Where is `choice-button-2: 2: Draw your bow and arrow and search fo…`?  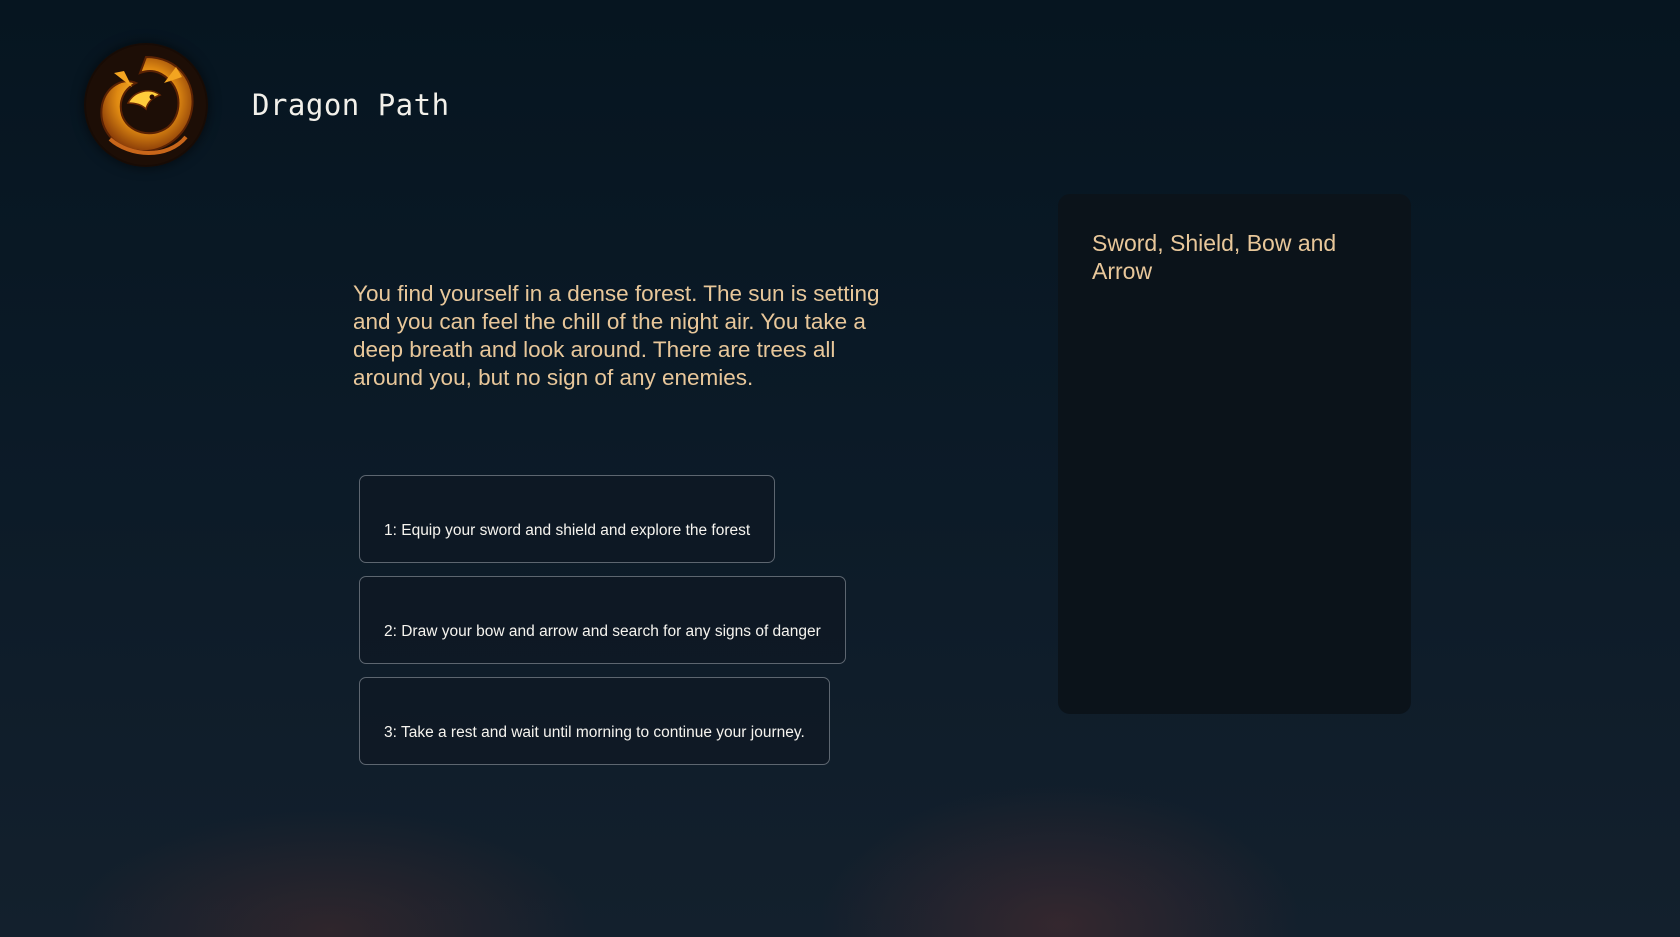 choice-button-2: 2: Draw your bow and arrow and search fo… is located at coordinates (602, 620).